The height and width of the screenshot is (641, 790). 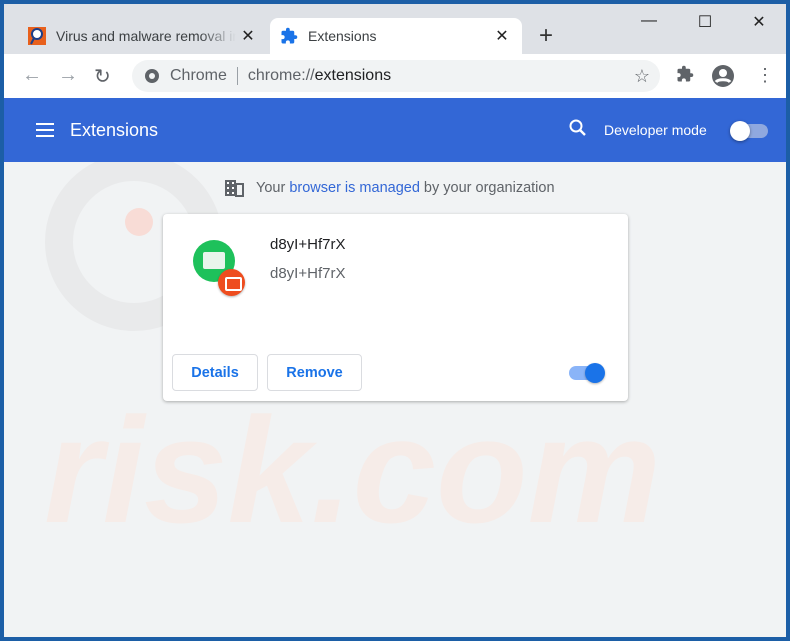 What do you see at coordinates (231, 282) in the screenshot?
I see `policy-installed-badge-icon` at bounding box center [231, 282].